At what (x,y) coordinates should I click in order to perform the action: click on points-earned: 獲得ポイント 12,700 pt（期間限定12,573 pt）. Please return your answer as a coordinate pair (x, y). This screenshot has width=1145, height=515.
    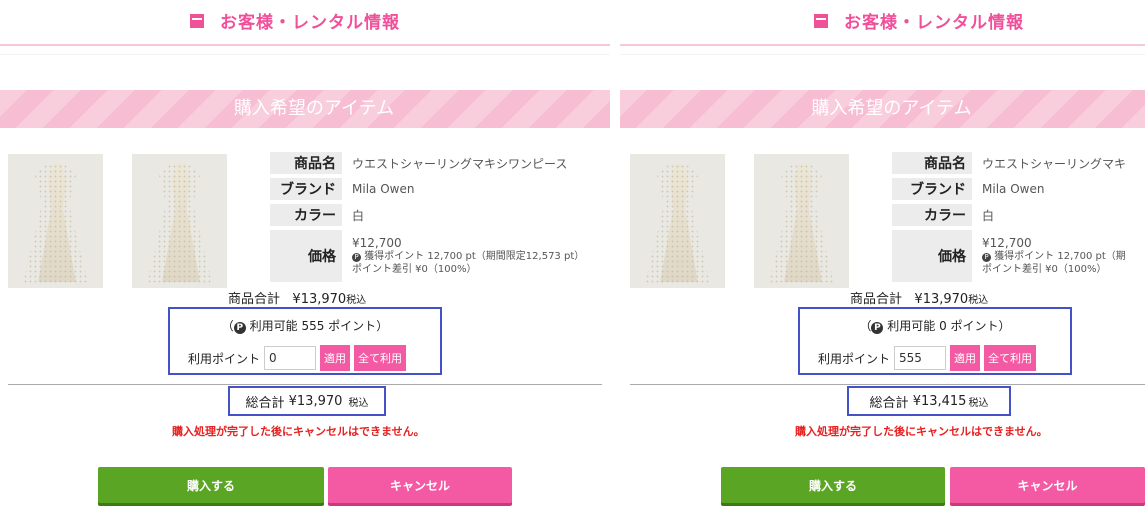
    Looking at the image, I should click on (474, 256).